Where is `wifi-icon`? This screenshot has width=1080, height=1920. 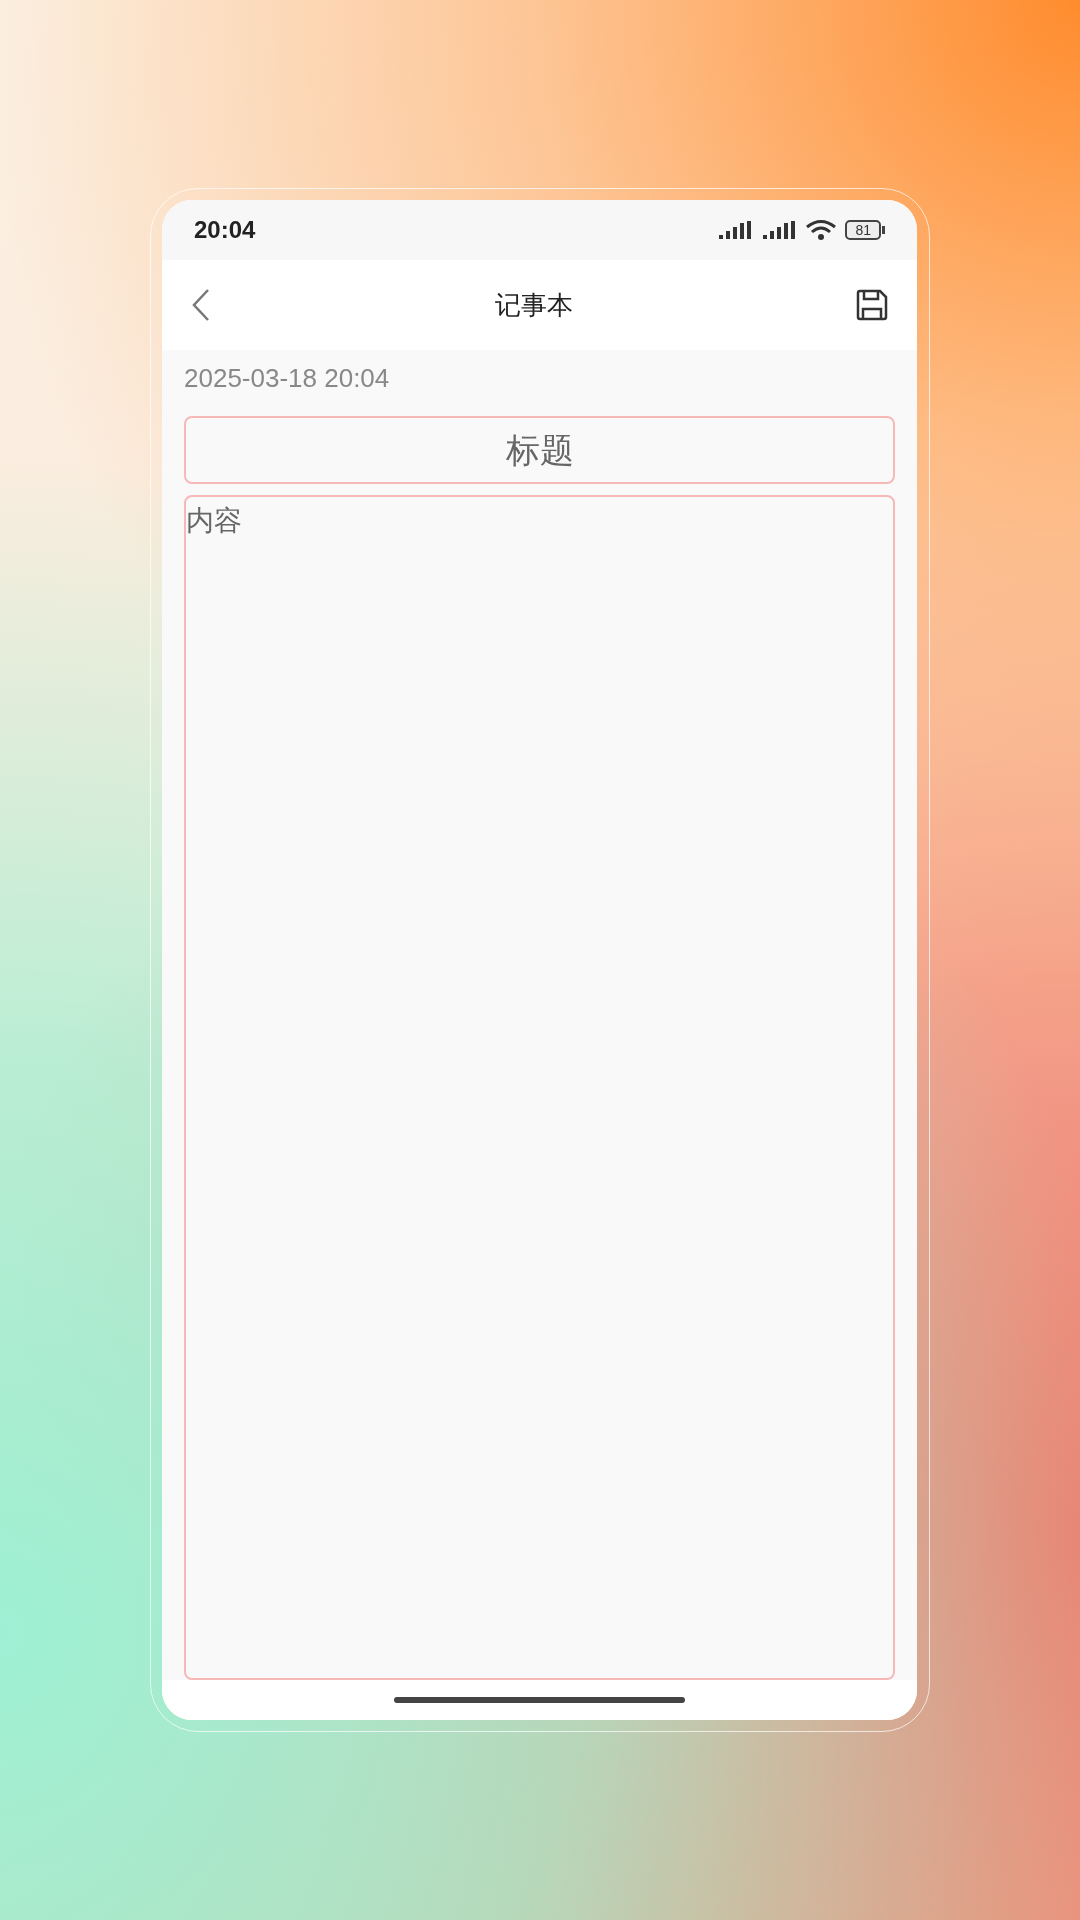 wifi-icon is located at coordinates (821, 230).